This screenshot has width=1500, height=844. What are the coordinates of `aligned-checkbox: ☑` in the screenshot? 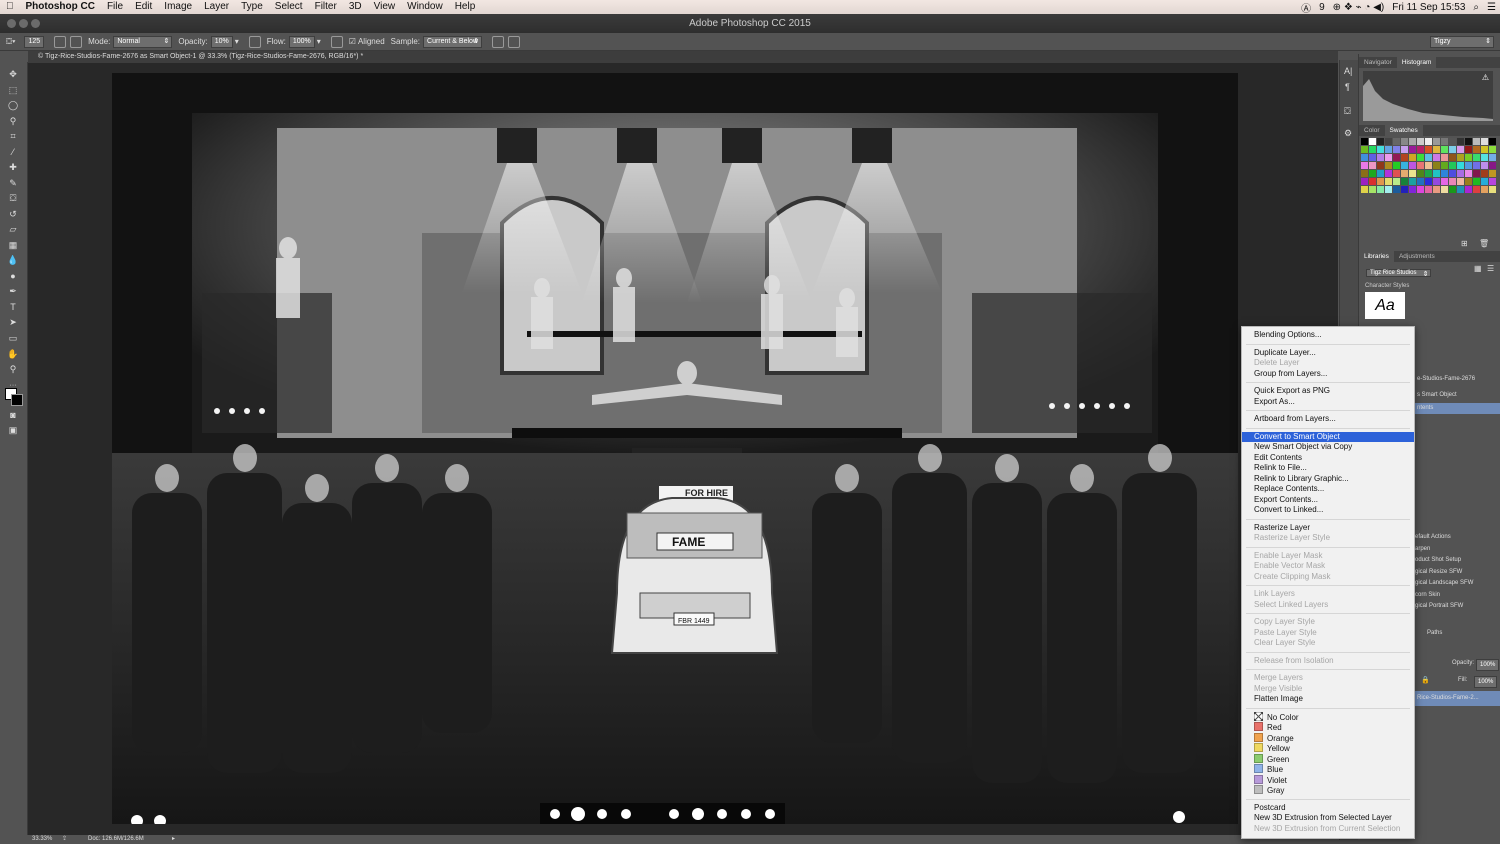 It's located at (352, 41).